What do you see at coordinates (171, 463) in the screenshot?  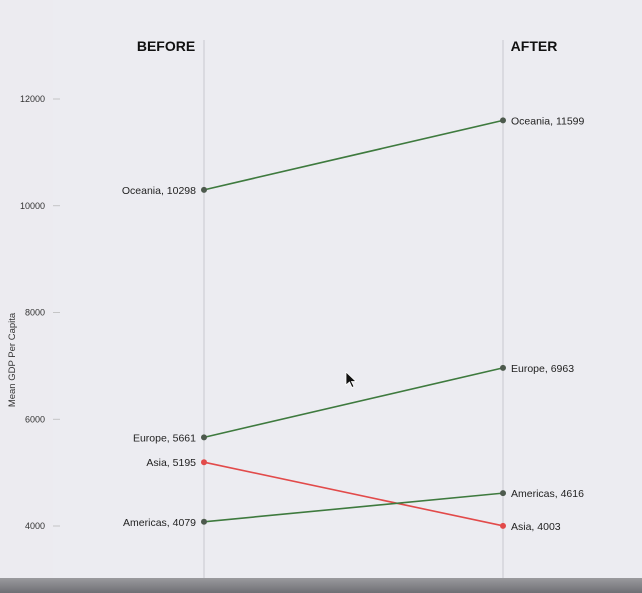 I see `label-before-asia: Asia, 5195` at bounding box center [171, 463].